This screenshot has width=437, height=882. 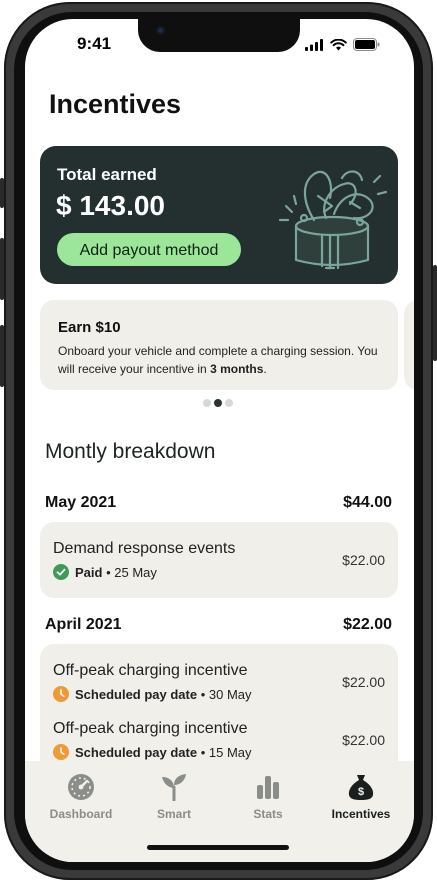 What do you see at coordinates (219, 35) in the screenshot?
I see `notch` at bounding box center [219, 35].